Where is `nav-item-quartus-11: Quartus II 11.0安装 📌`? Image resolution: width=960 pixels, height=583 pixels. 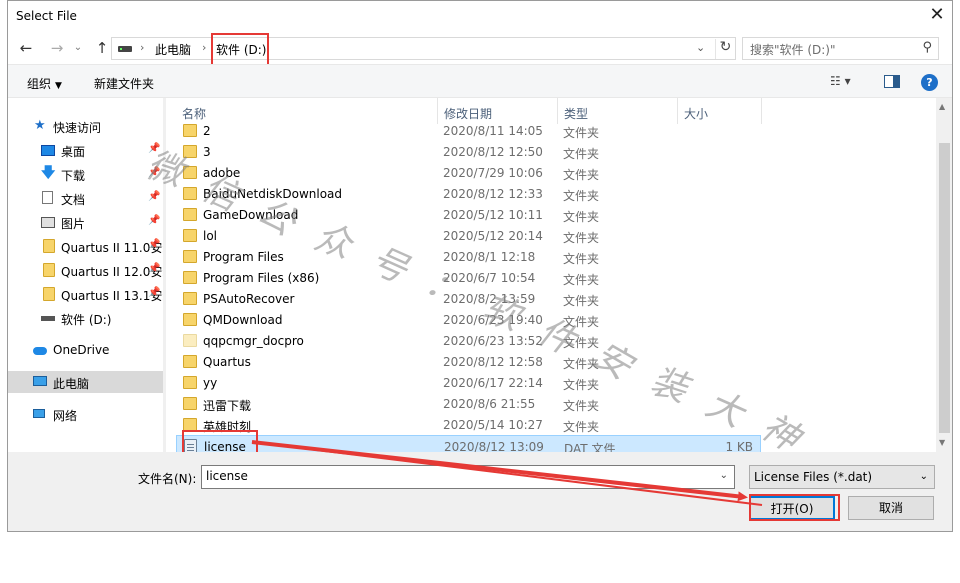
nav-item-quartus-11: Quartus II 11.0安装 📌 is located at coordinates (85, 246).